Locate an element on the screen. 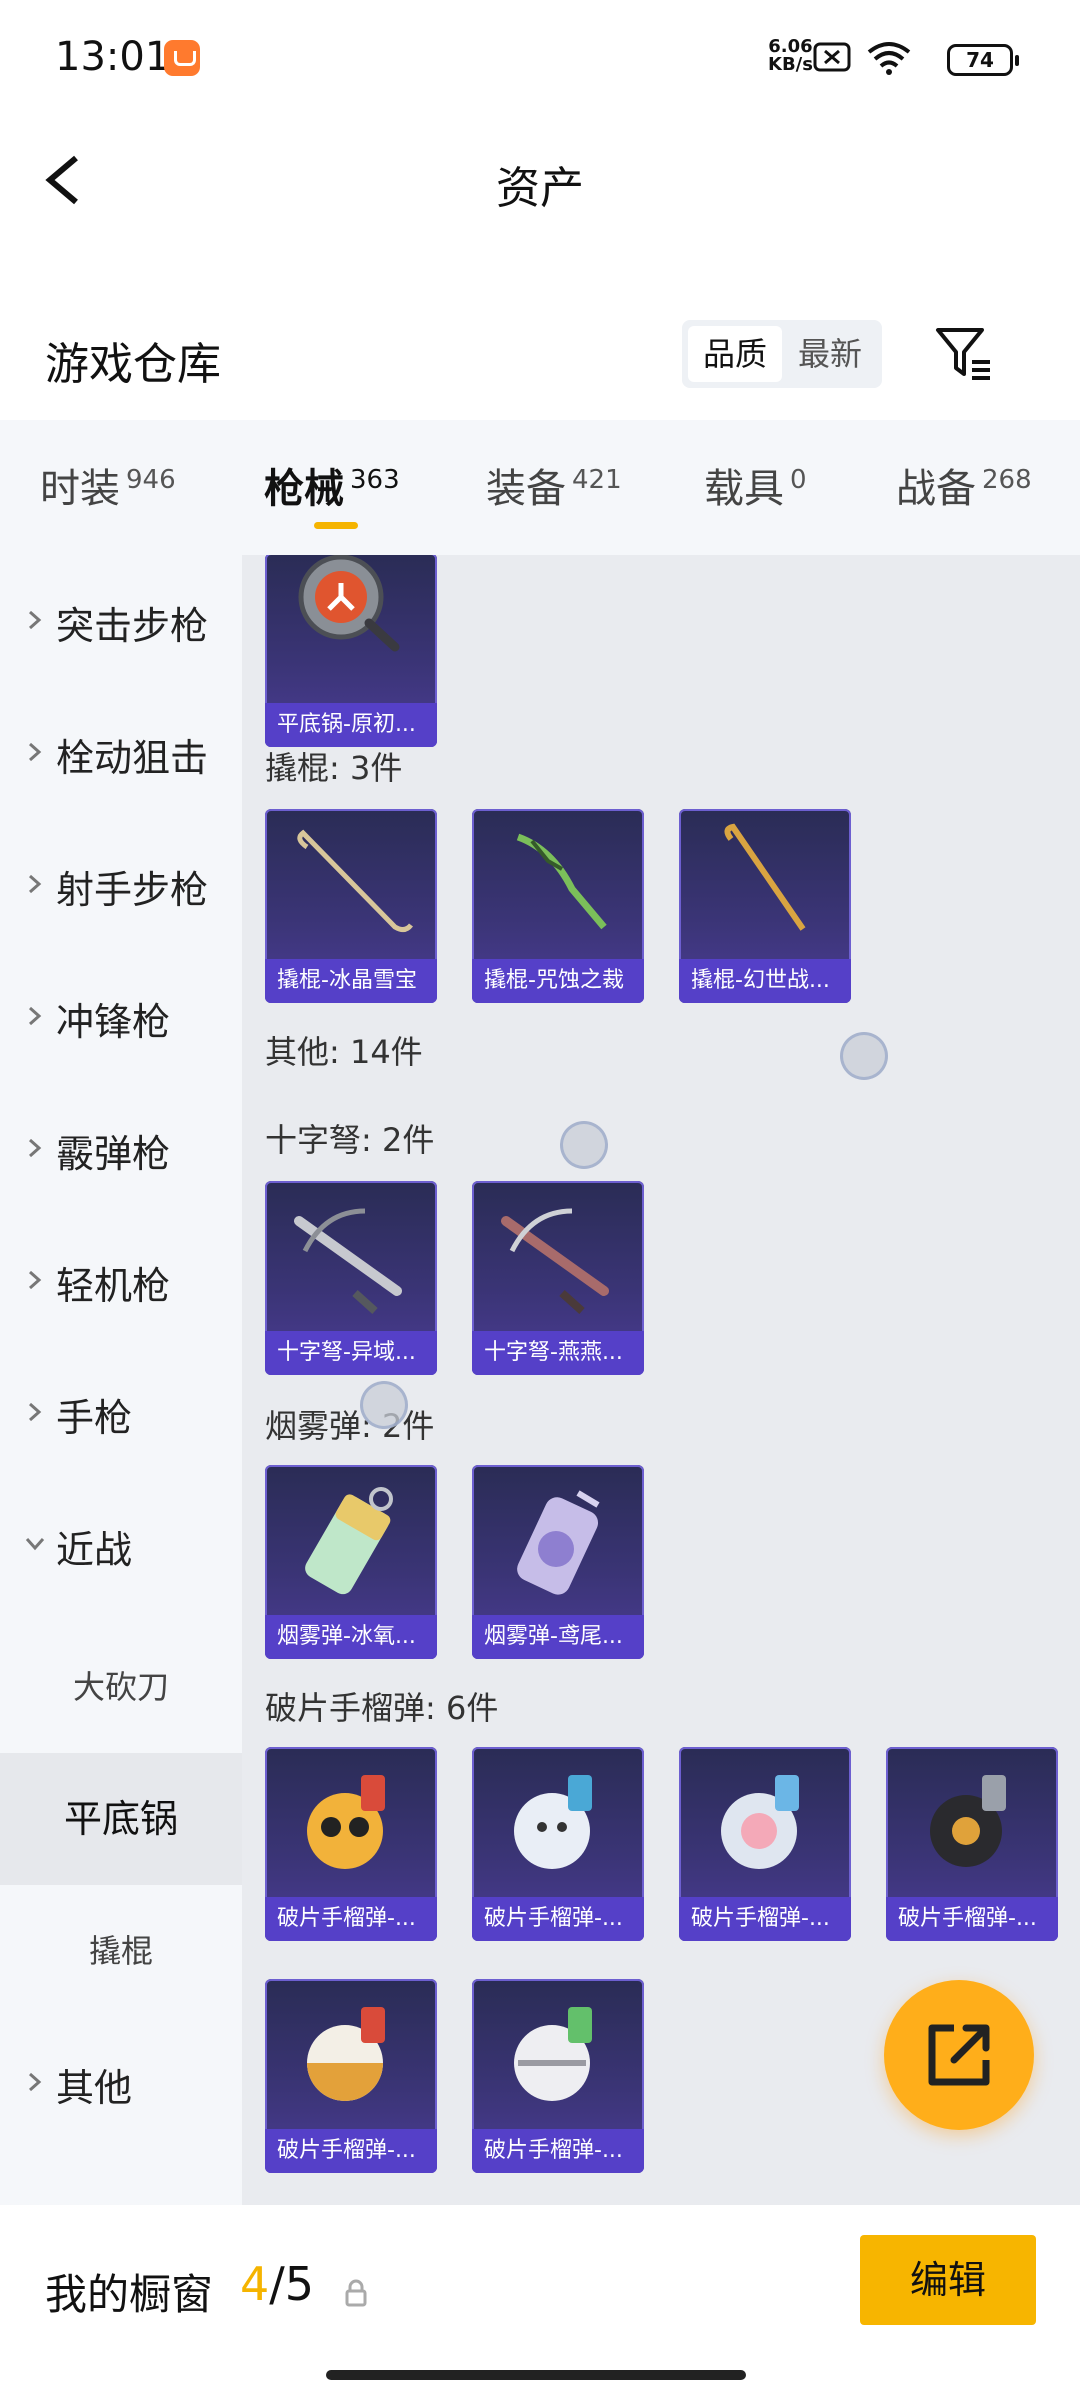 The image size is (1080, 2400). sidebar-item-smg: 冲锋枪 is located at coordinates (121, 1017).